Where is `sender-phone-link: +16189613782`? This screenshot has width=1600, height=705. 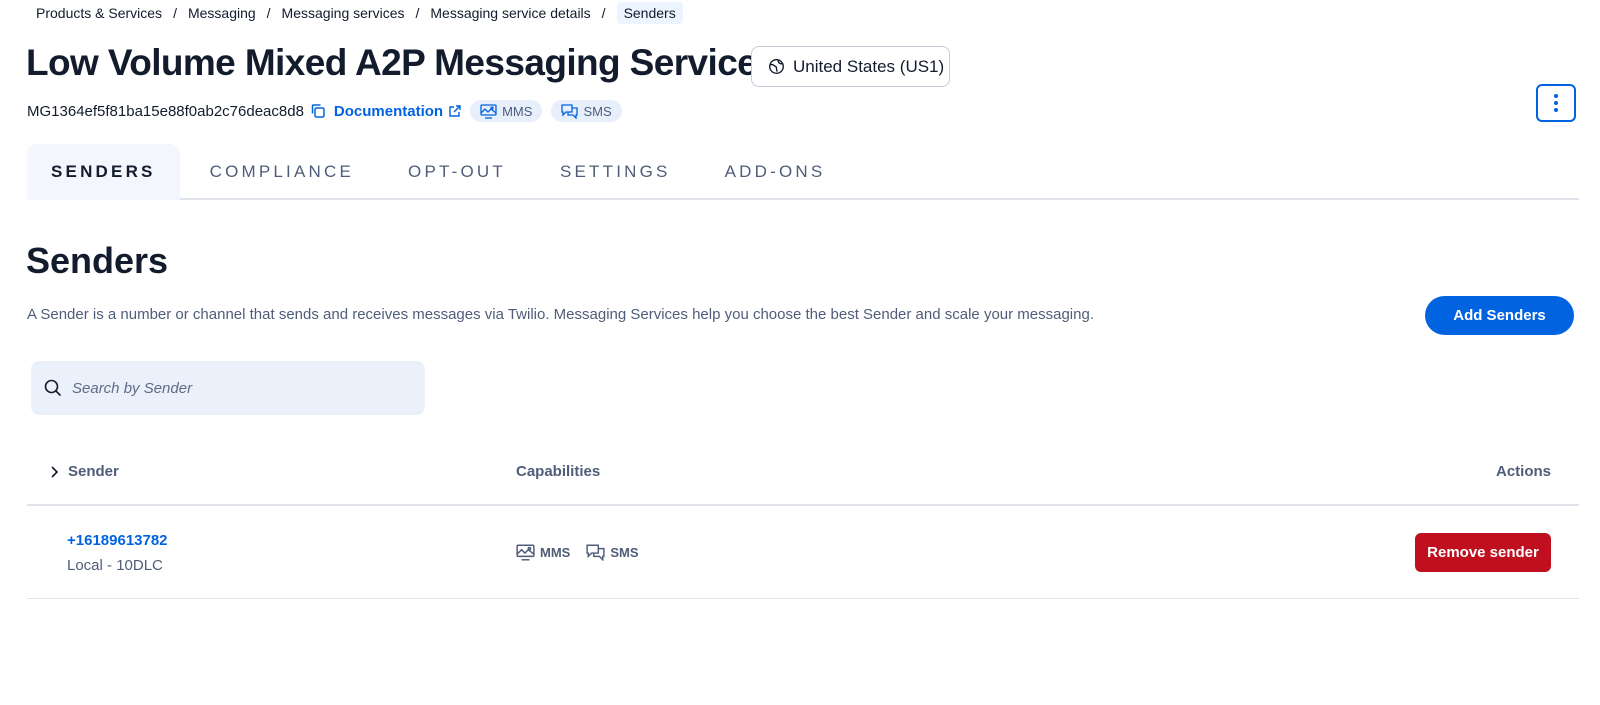 sender-phone-link: +16189613782 is located at coordinates (117, 540).